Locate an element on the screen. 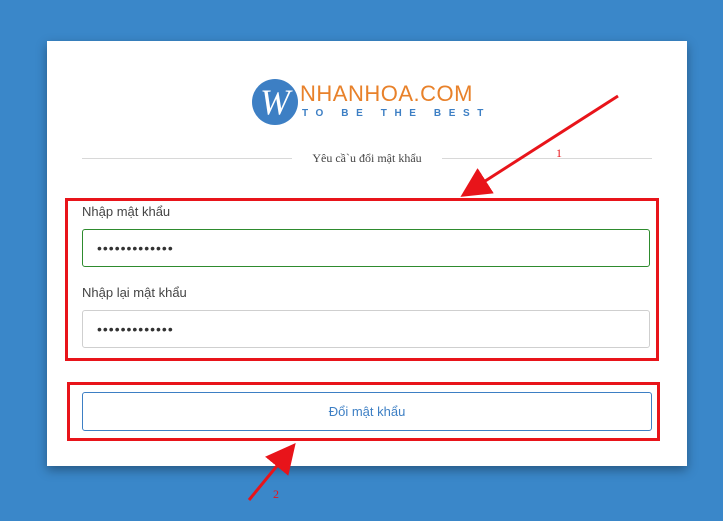 The image size is (723, 521). annotation-marker-2: 2 is located at coordinates (276, 494).